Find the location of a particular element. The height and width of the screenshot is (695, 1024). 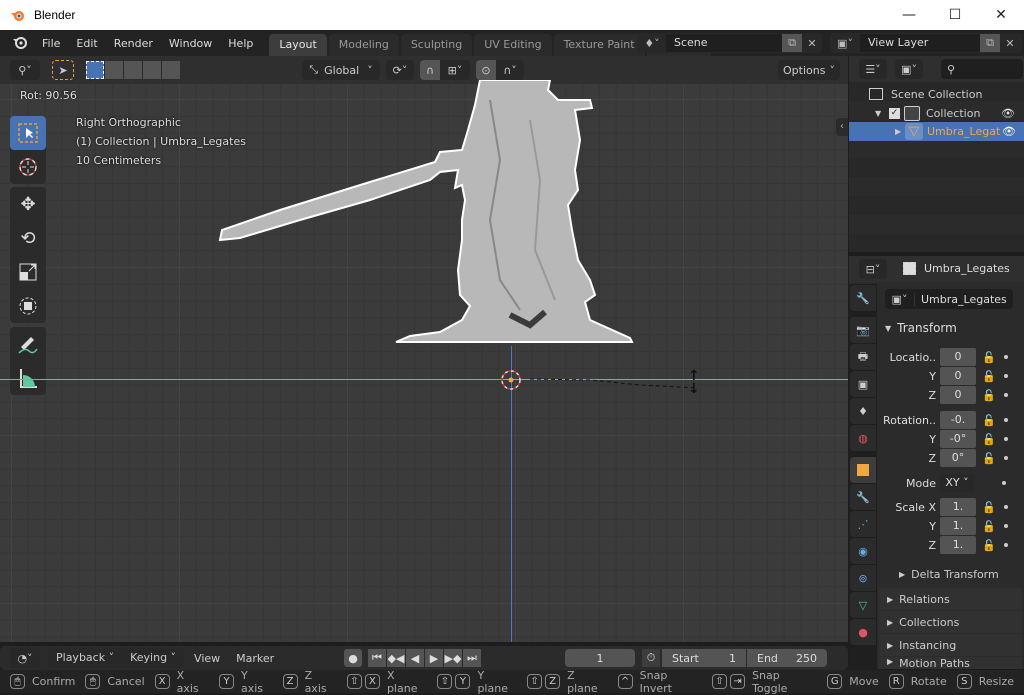

tab-output: 🖶 is located at coordinates (863, 357).